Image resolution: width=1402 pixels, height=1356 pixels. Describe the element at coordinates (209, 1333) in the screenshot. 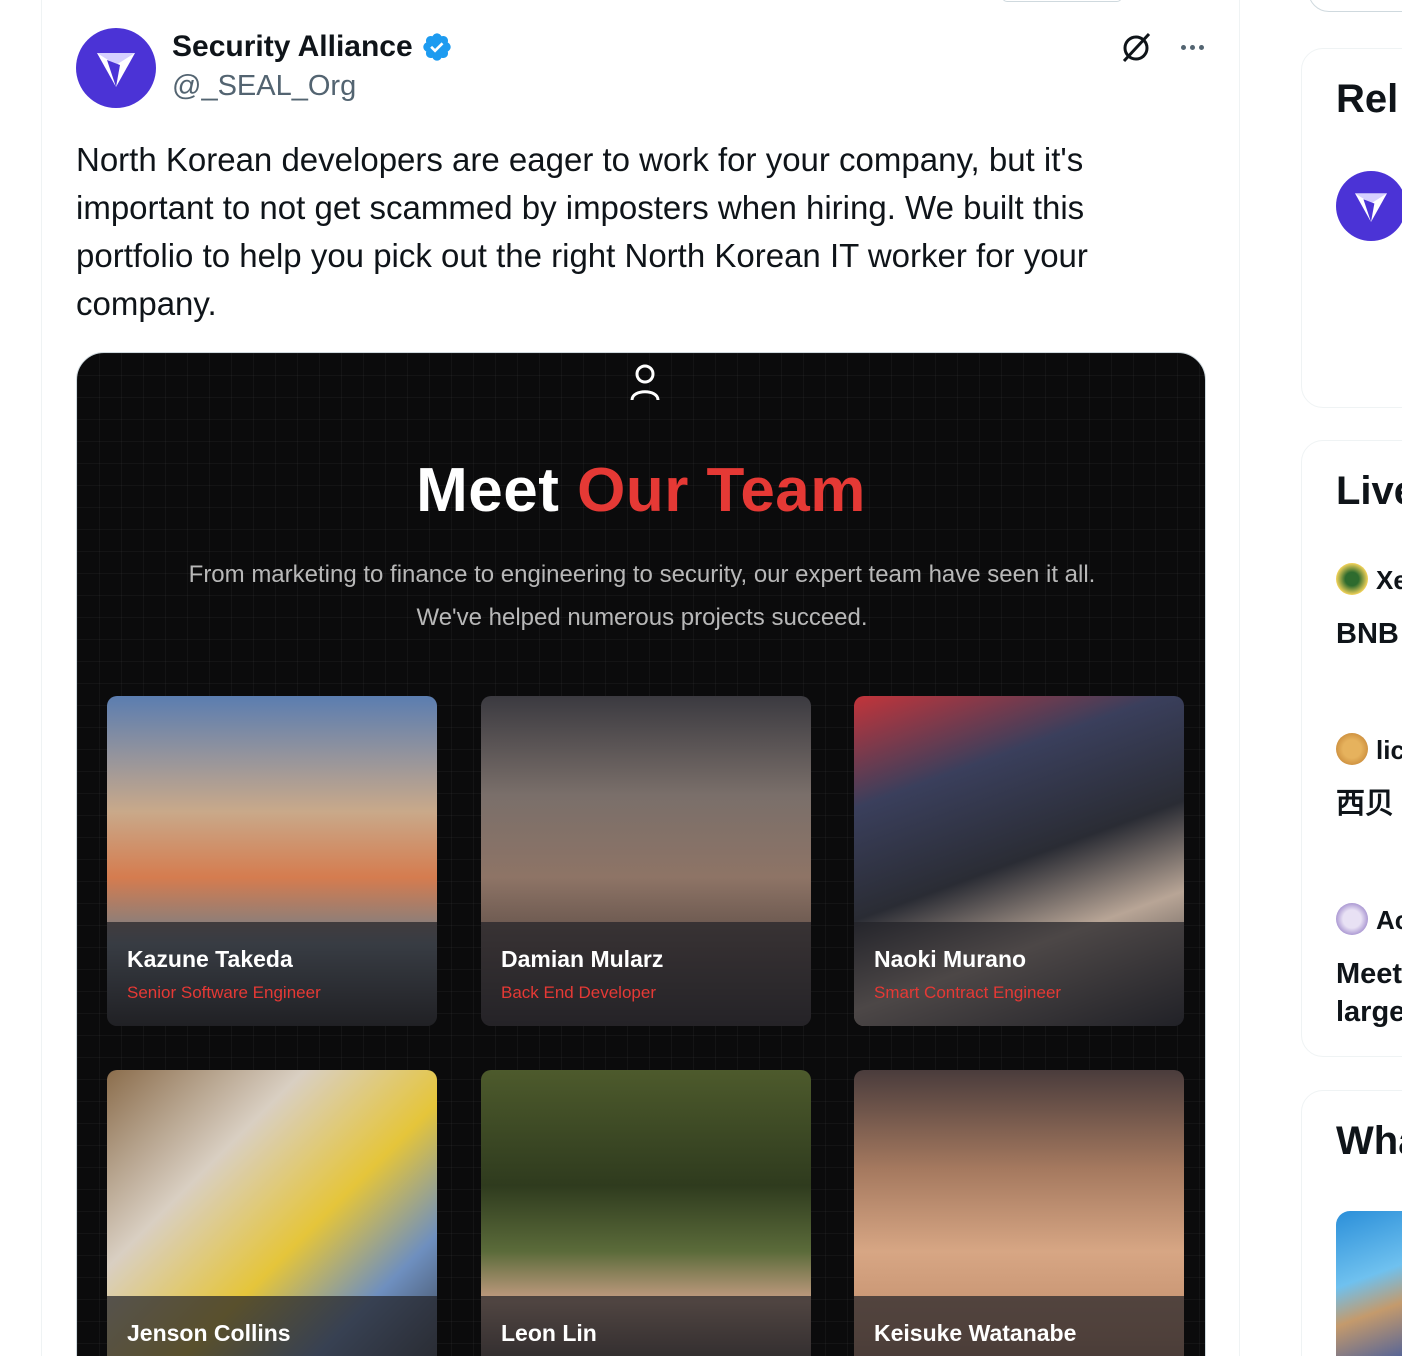

I see `team-name: Jenson Collins` at that location.